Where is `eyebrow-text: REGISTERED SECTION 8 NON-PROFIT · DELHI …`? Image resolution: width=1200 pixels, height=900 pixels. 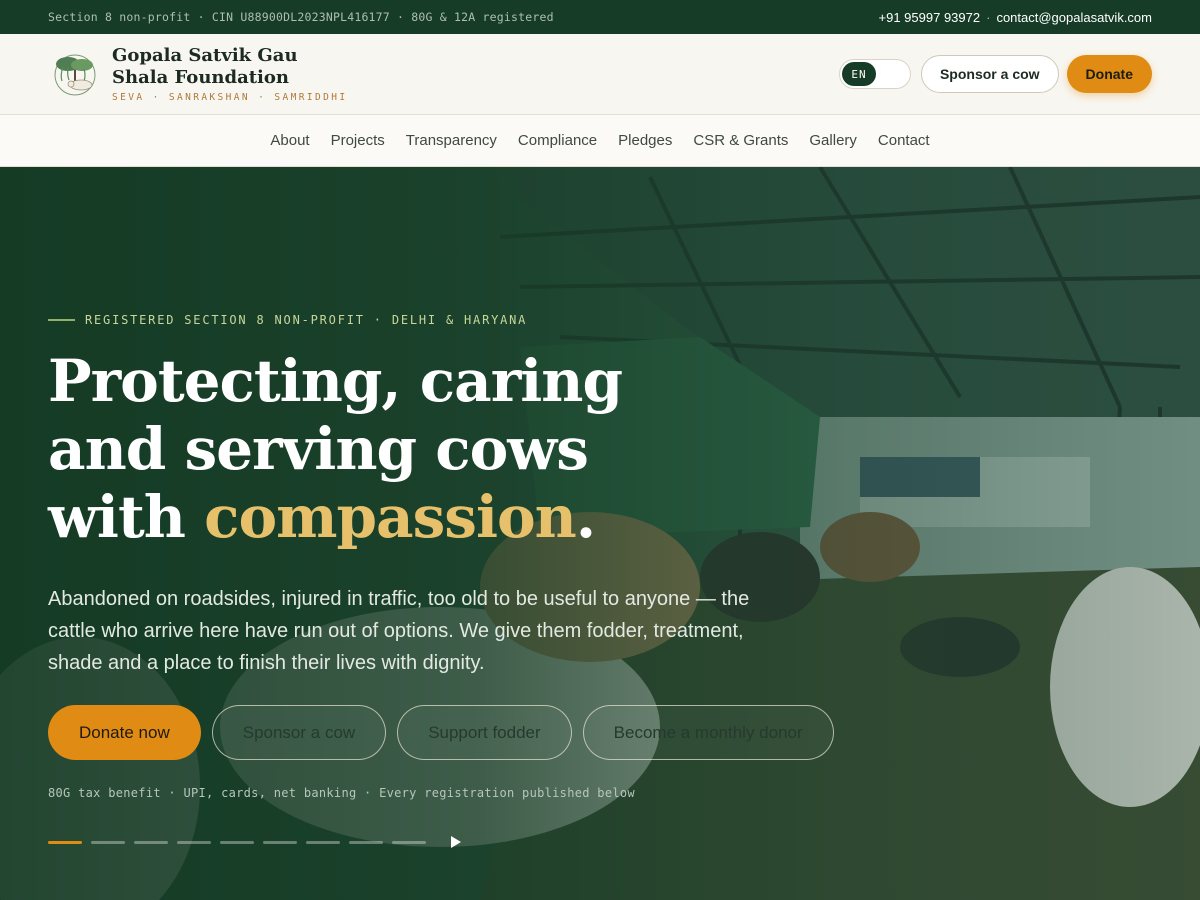
eyebrow-text: REGISTERED SECTION 8 NON-PROFIT · DELHI … is located at coordinates (306, 320).